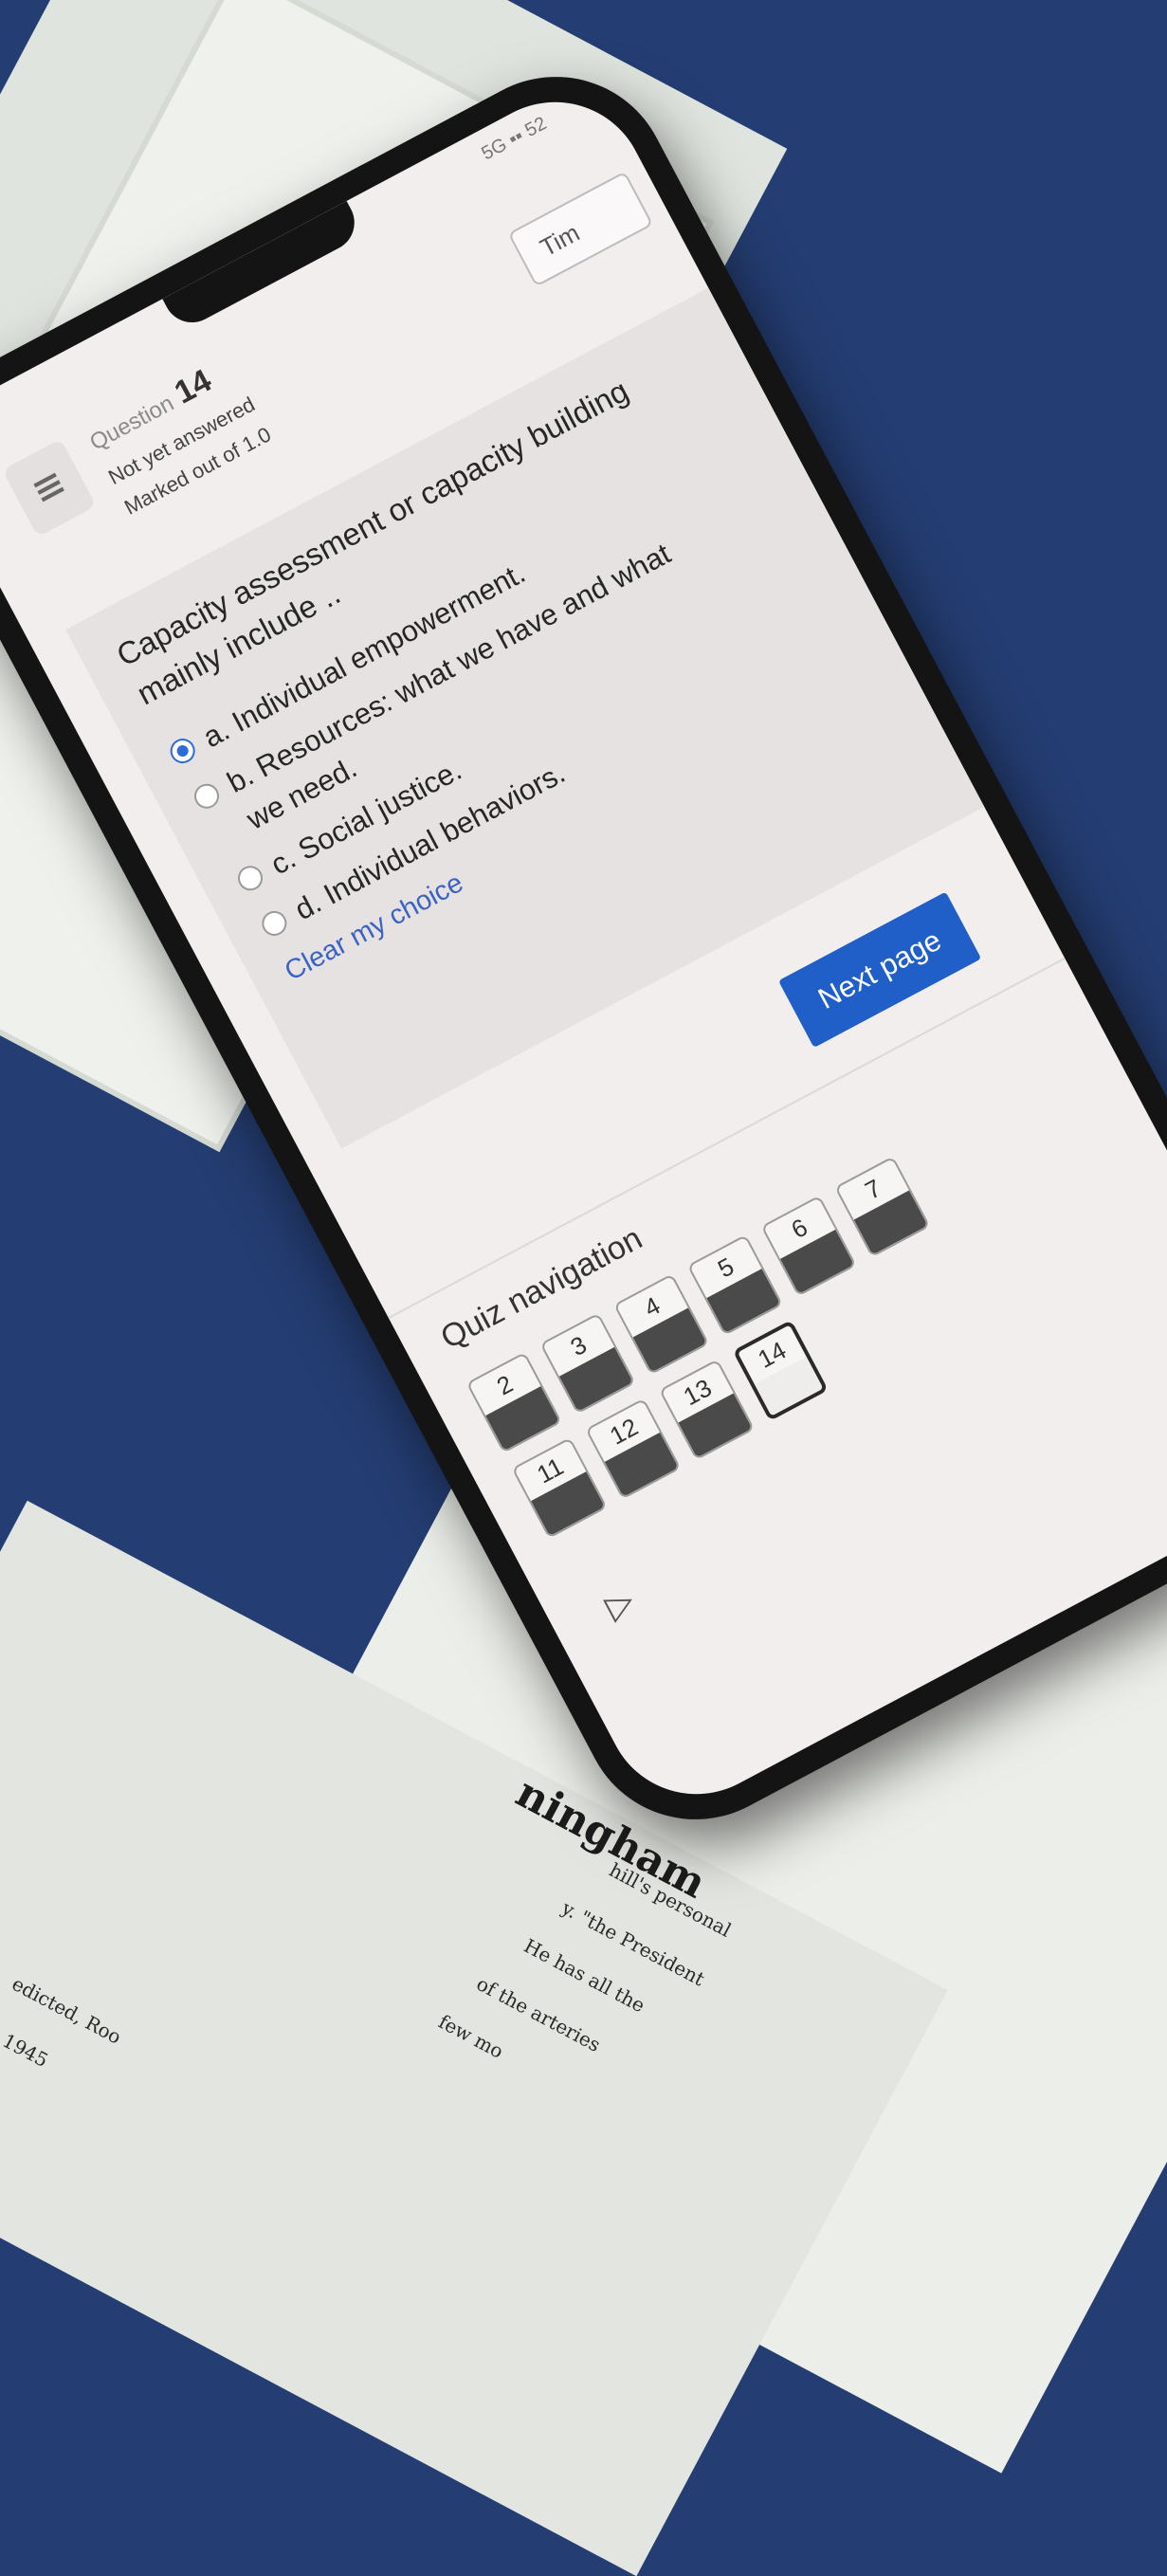 The height and width of the screenshot is (2576, 1167). I want to click on quiz-nav-button: 6, so click(809, 1246).